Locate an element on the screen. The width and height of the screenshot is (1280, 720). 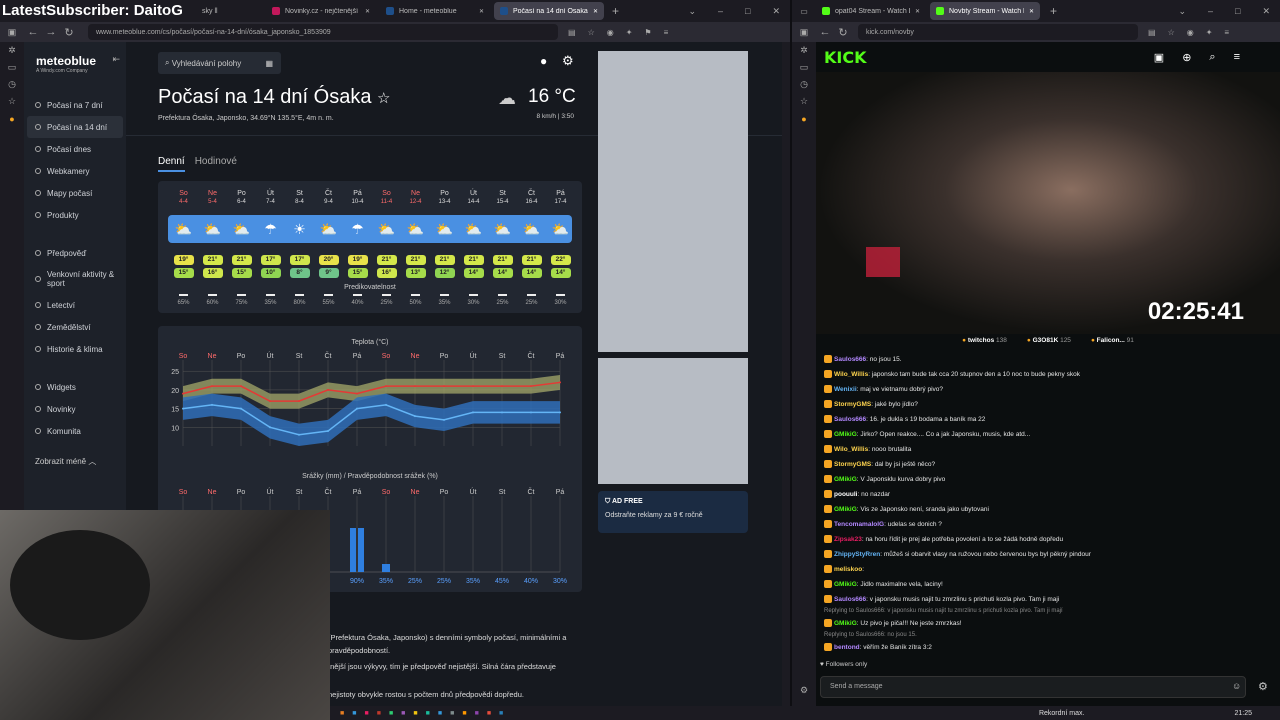
favorite-star-icon: ☆ is located at coordinates (383, 98).